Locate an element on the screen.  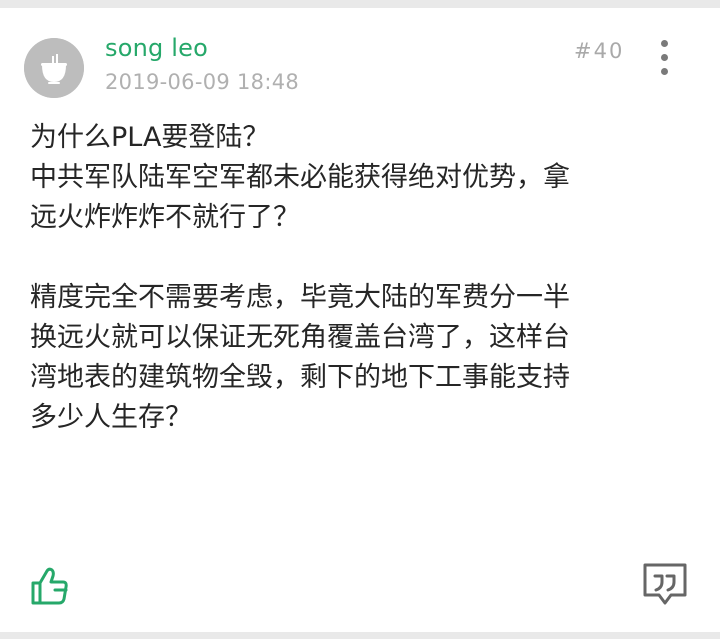
avatar is located at coordinates (54, 68).